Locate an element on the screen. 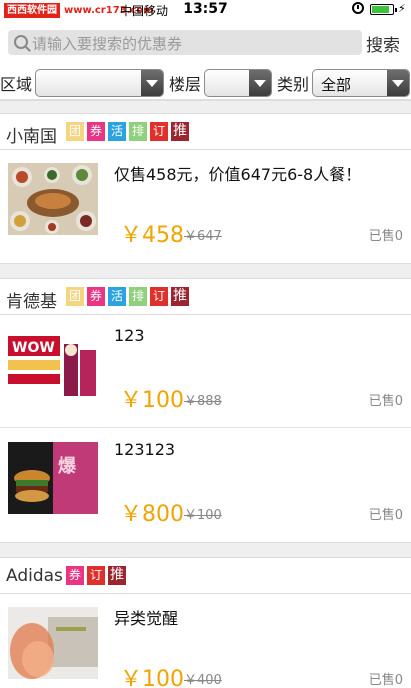 The image size is (411, 688). search-input: 请输入要搜索的优惠券 is located at coordinates (185, 42).